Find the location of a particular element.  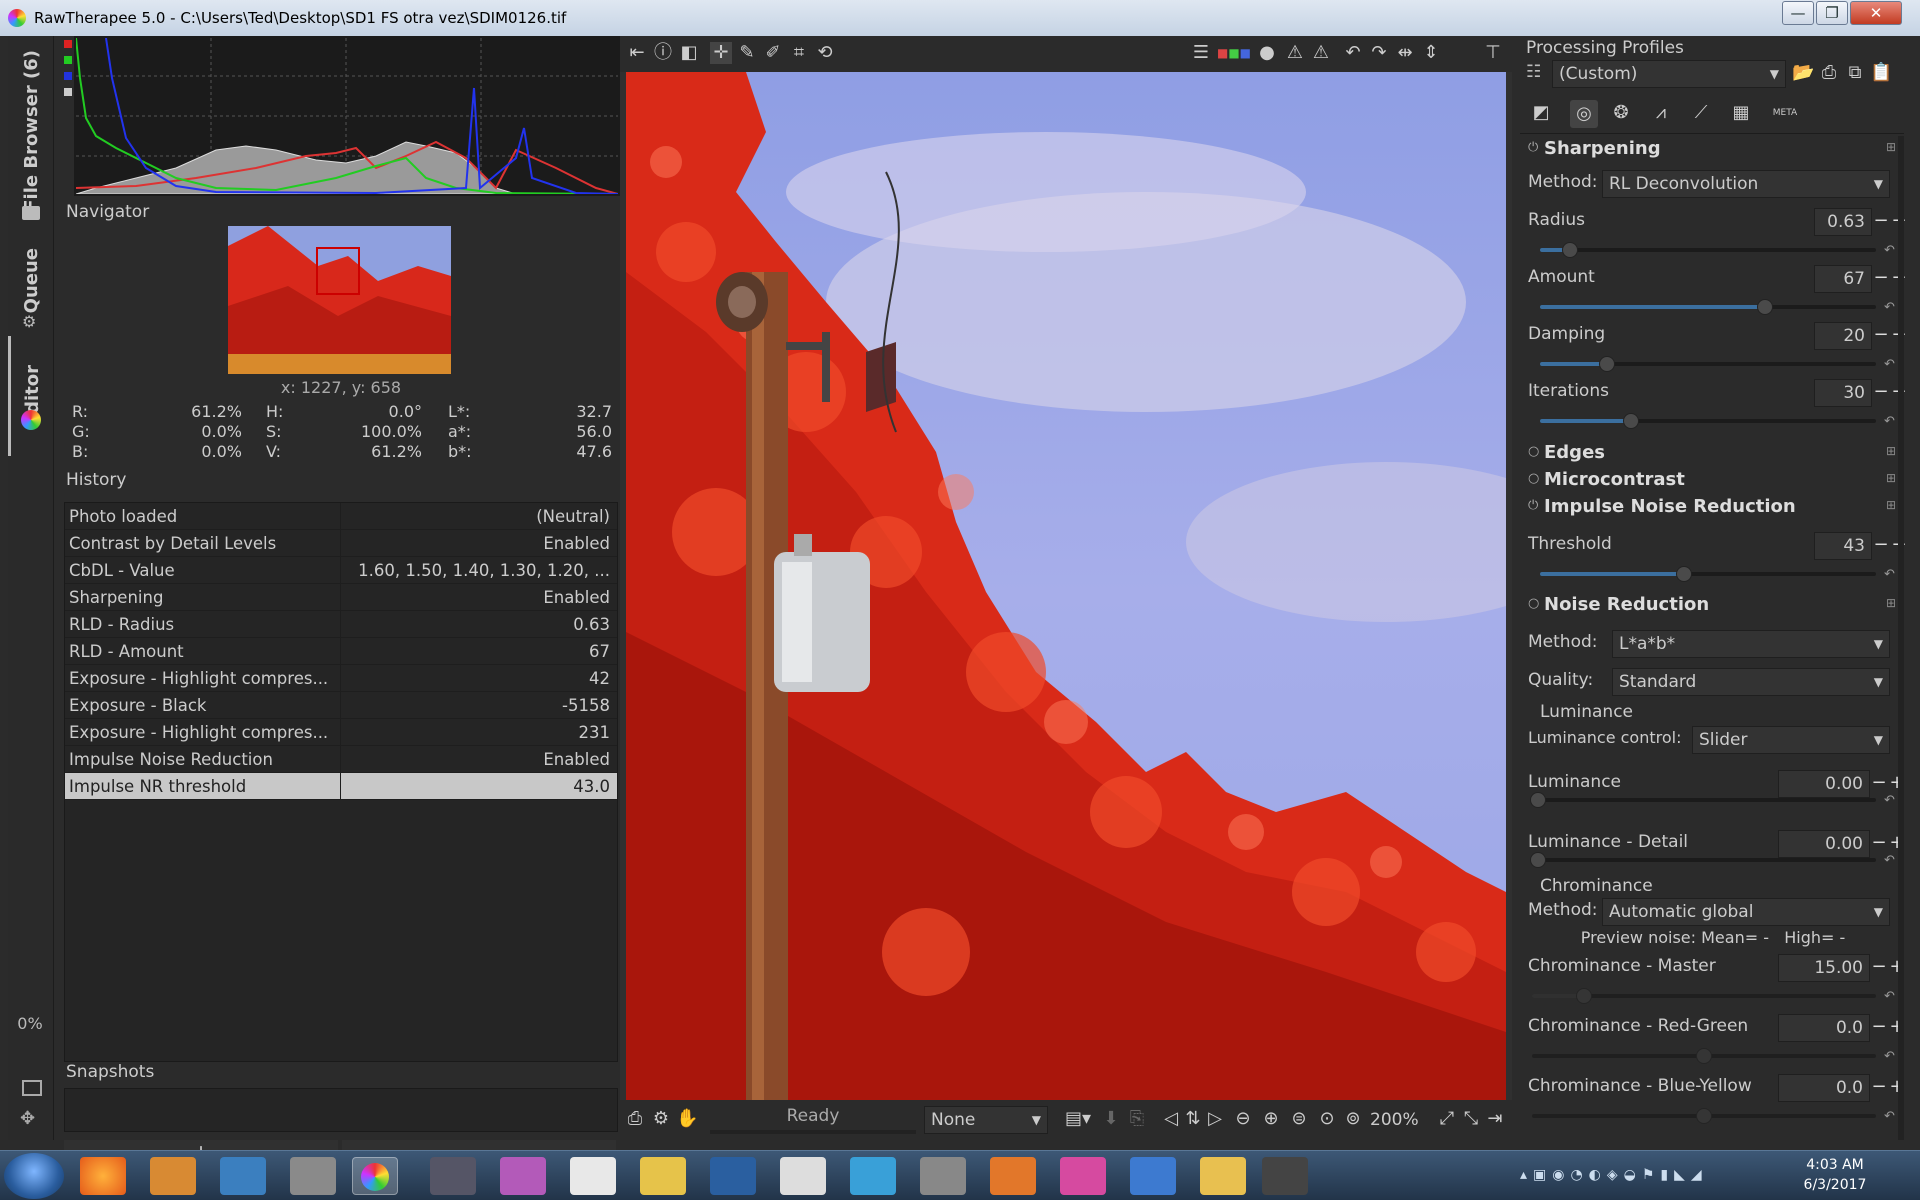

camera-lens-icon is located at coordinates (1285, 1176).